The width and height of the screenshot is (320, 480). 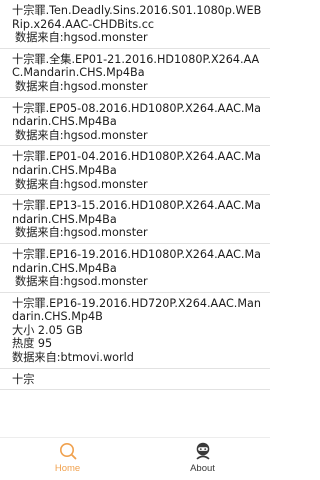 What do you see at coordinates (202, 468) in the screenshot?
I see `tab-about-label: About` at bounding box center [202, 468].